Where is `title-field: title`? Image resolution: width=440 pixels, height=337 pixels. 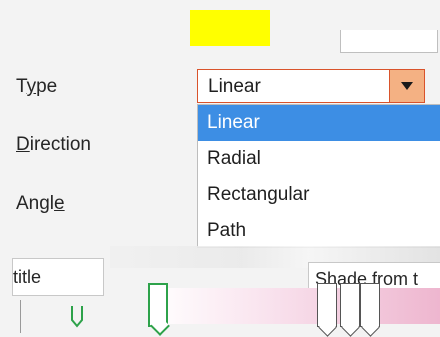
title-field: title is located at coordinates (58, 277).